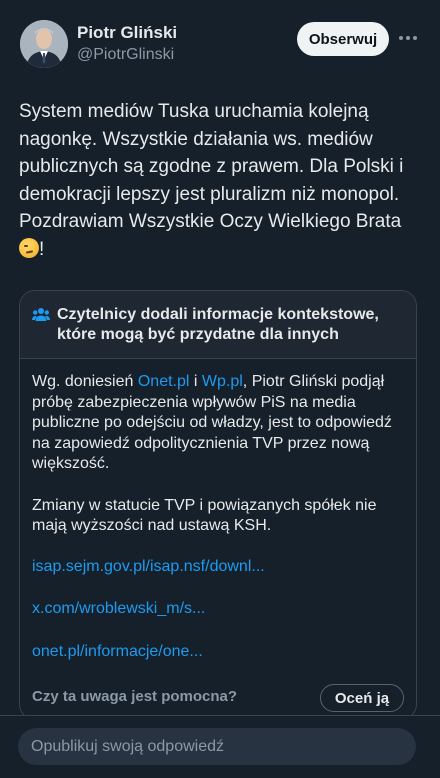 This screenshot has height=778, width=440. Describe the element at coordinates (44, 44) in the screenshot. I see `author-avatar` at that location.